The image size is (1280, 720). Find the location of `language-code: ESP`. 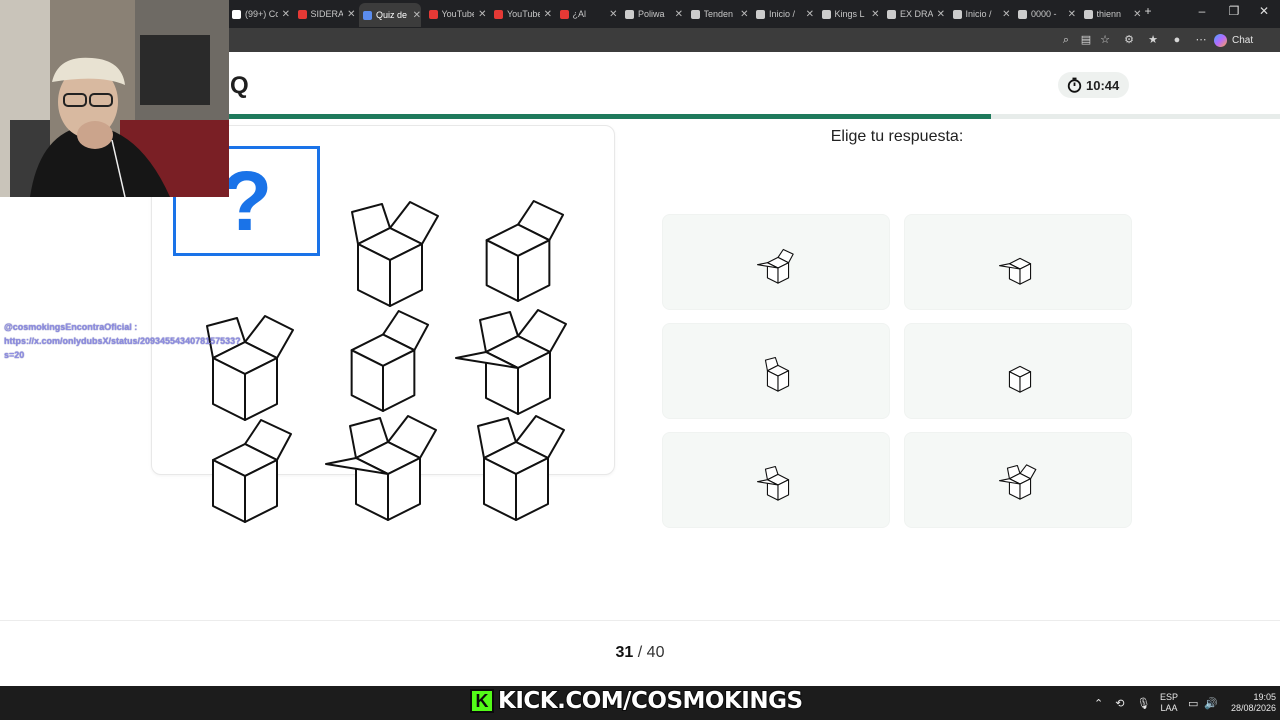

language-code: ESP is located at coordinates (1169, 697).